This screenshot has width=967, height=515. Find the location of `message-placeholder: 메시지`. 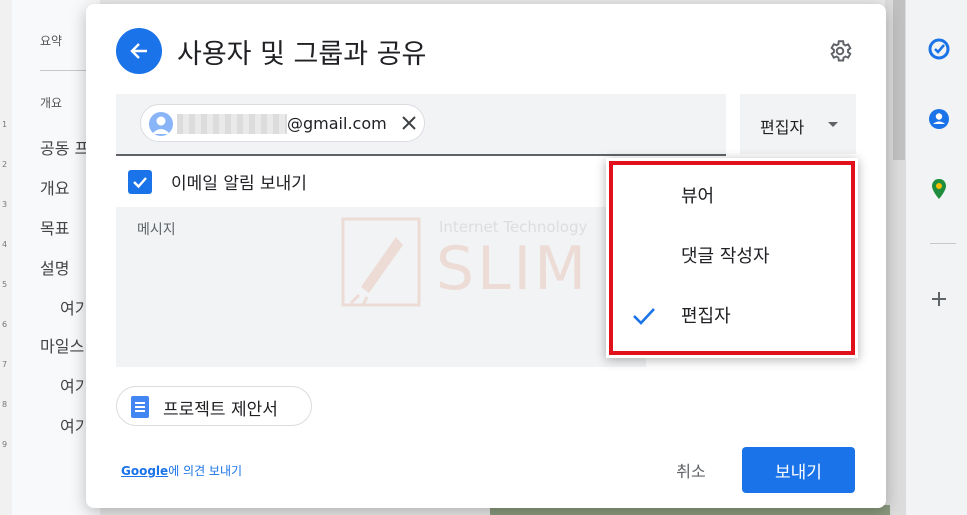

message-placeholder: 메시지 is located at coordinates (156, 230).